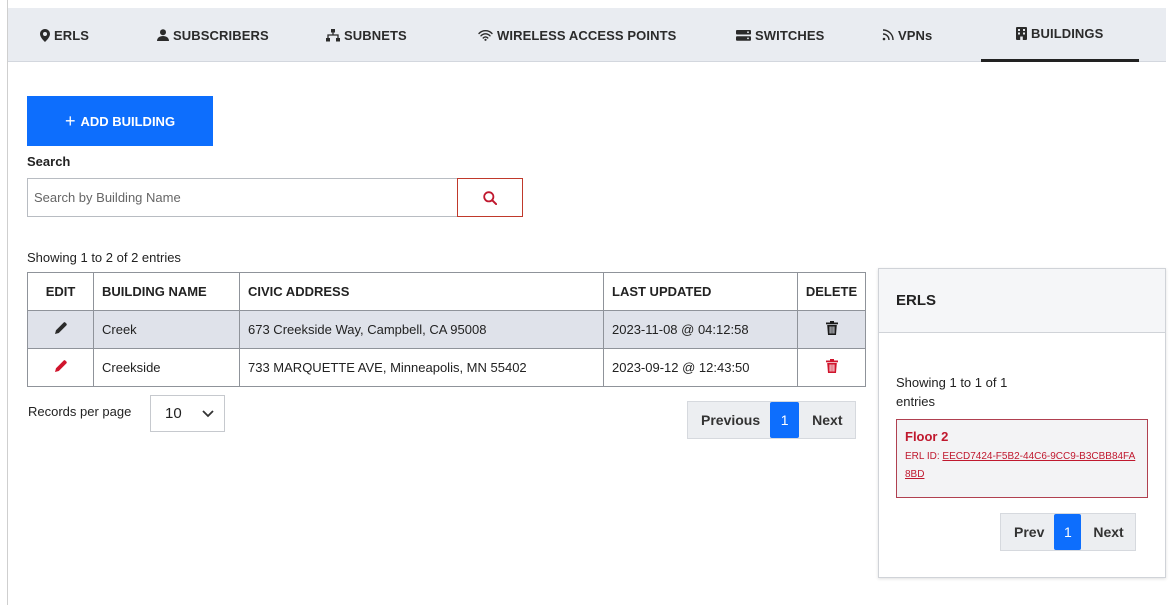 The width and height of the screenshot is (1173, 605). I want to click on tab-wireless-access-points: WIRELESS ACCESS POINTS, so click(577, 35).